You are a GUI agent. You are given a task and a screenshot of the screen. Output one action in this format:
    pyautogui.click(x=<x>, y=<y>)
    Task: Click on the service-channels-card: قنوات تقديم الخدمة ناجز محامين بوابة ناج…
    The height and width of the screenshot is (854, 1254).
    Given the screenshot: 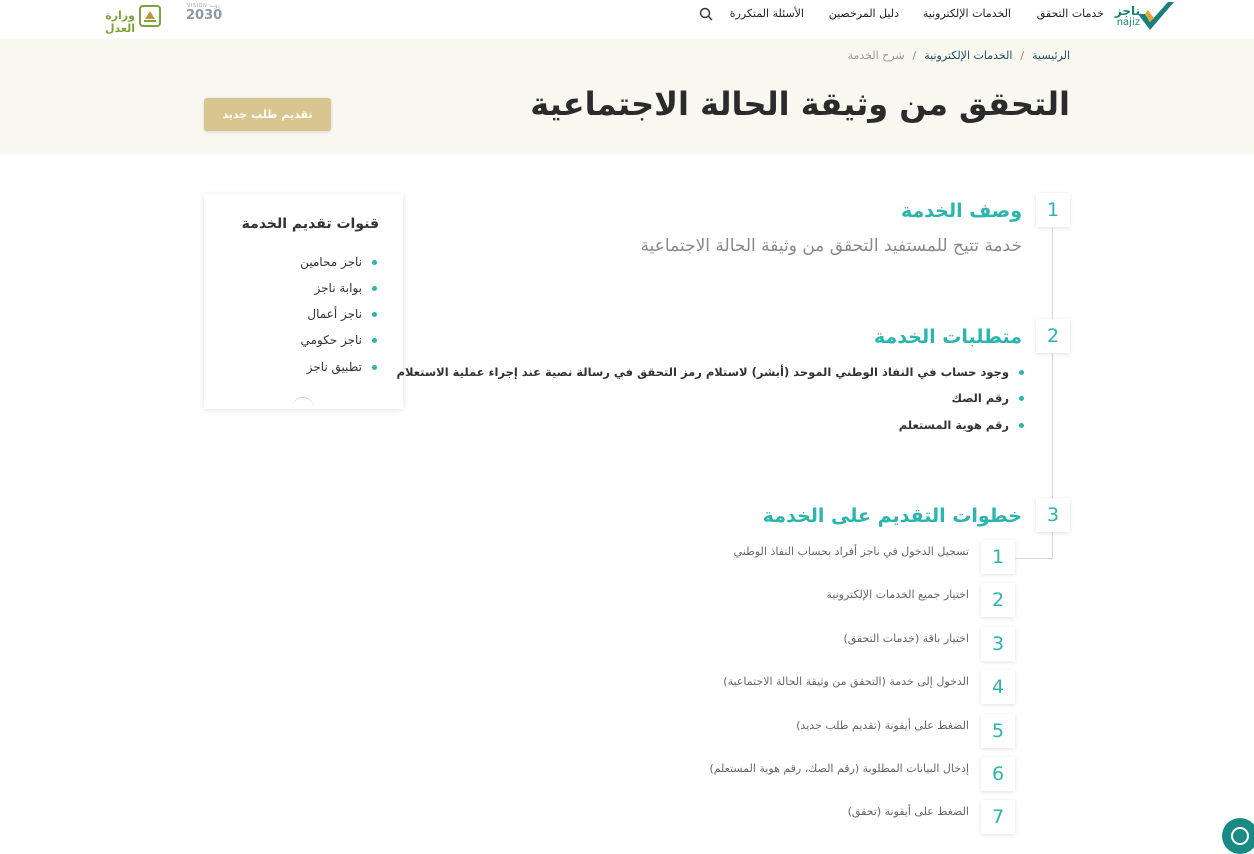 What is the action you would take?
    pyautogui.click(x=303, y=301)
    